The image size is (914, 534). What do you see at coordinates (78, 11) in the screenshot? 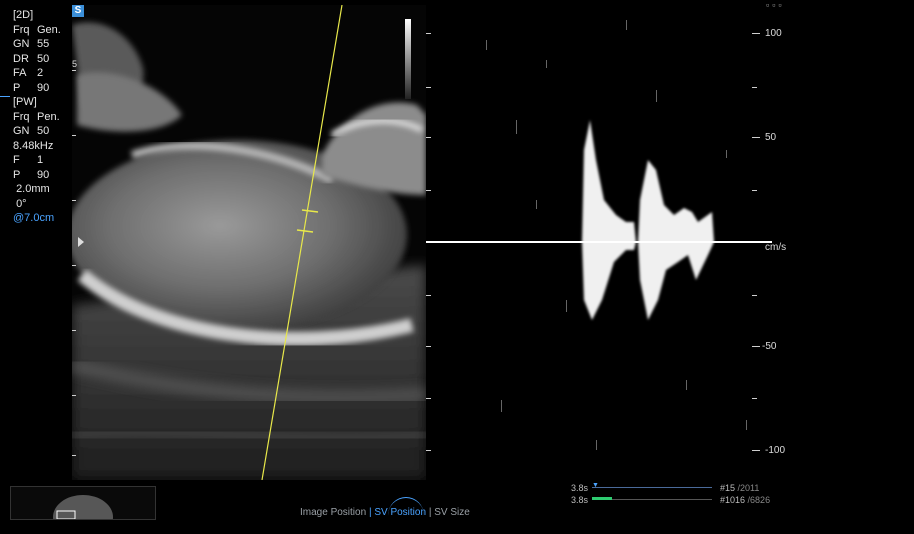
I see `s-badge-icon: S` at bounding box center [78, 11].